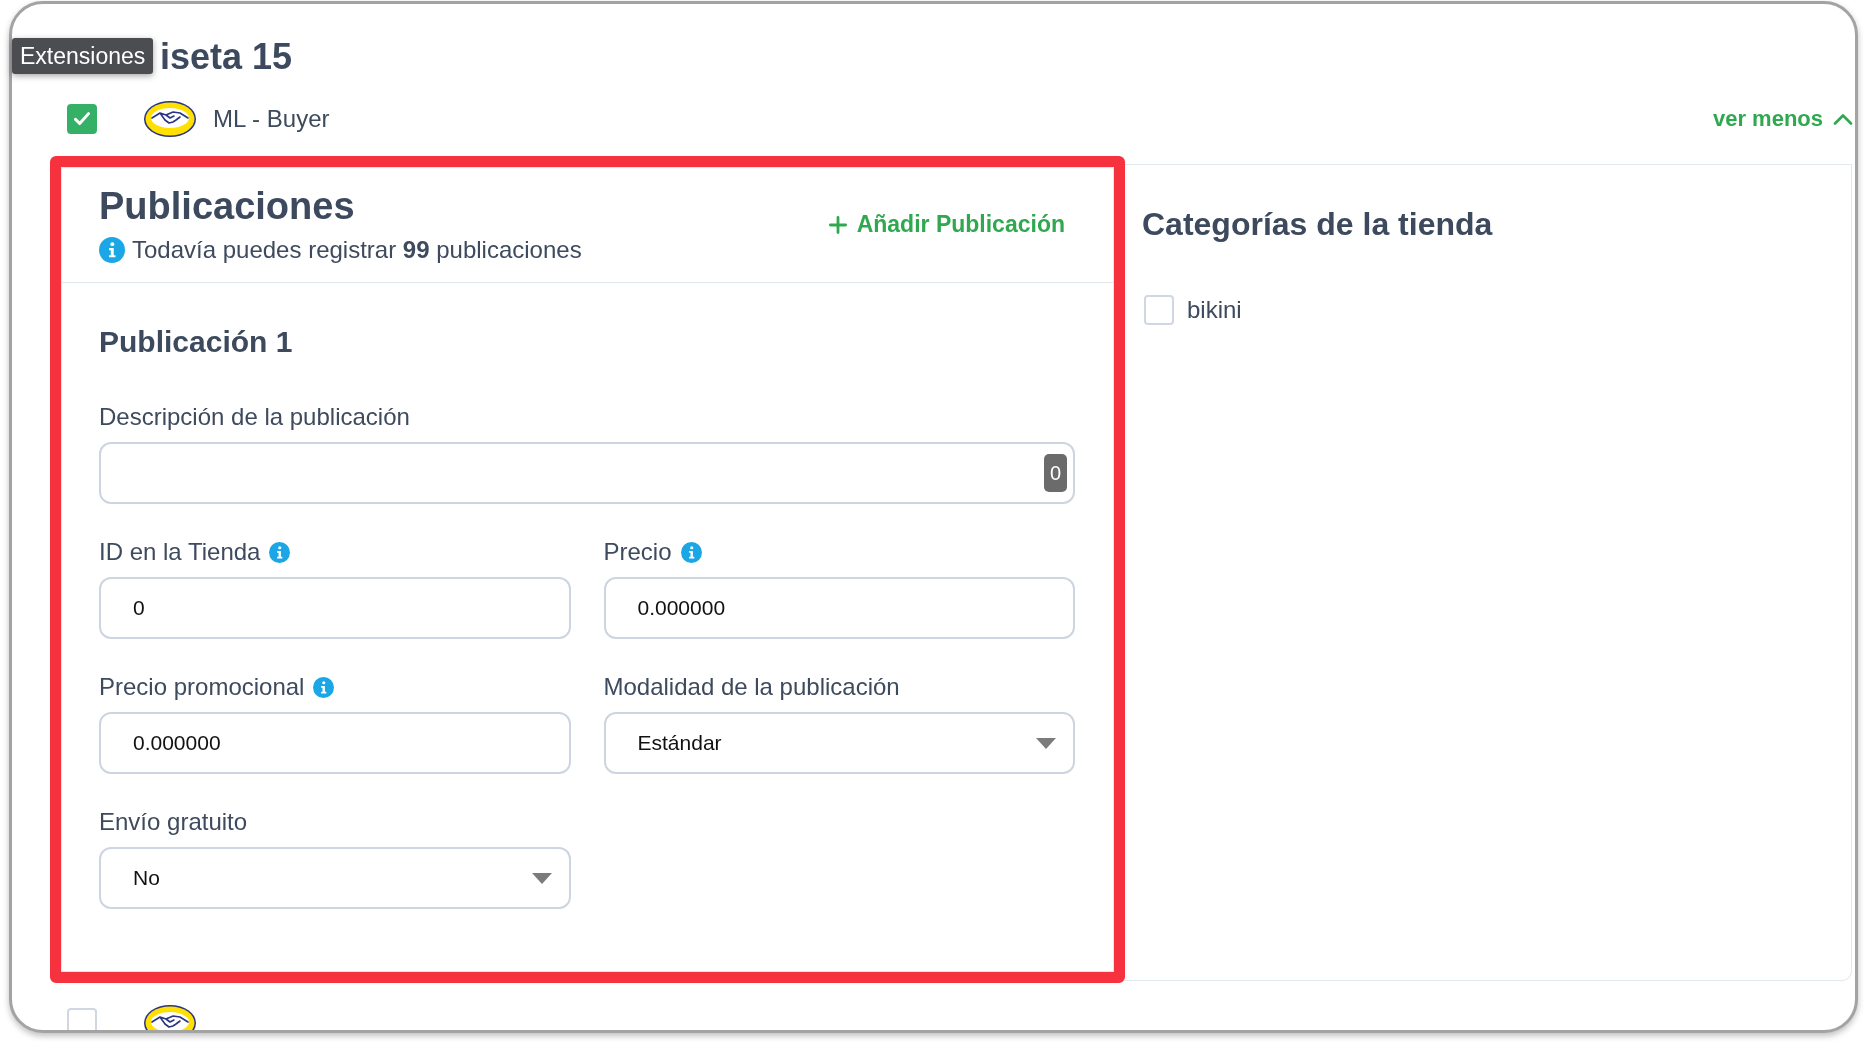  What do you see at coordinates (587, 473) in the screenshot?
I see `description-field: 0` at bounding box center [587, 473].